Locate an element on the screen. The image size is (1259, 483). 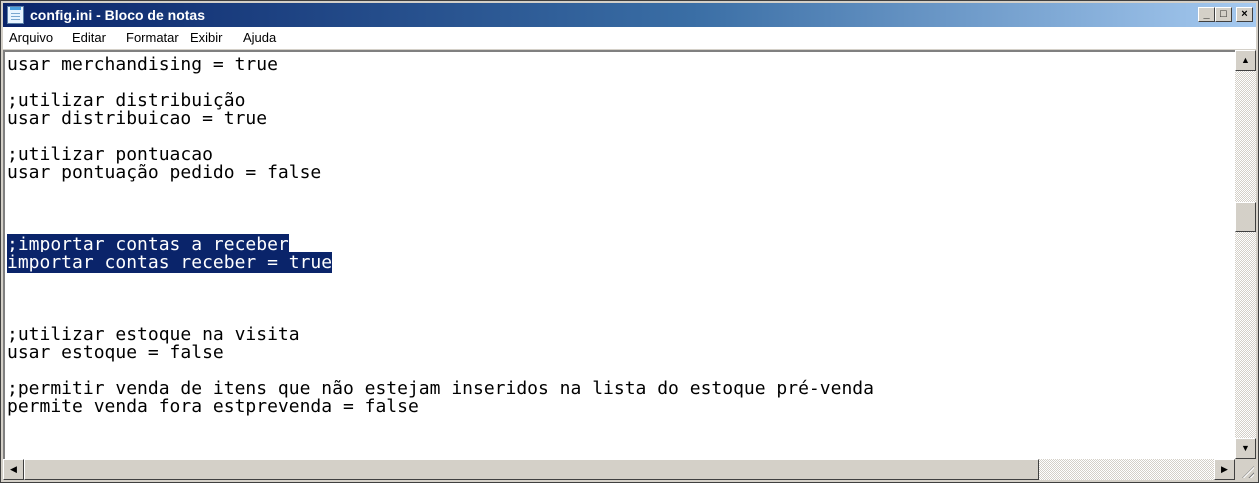
scroll-down-button: ▼ is located at coordinates (1245, 448).